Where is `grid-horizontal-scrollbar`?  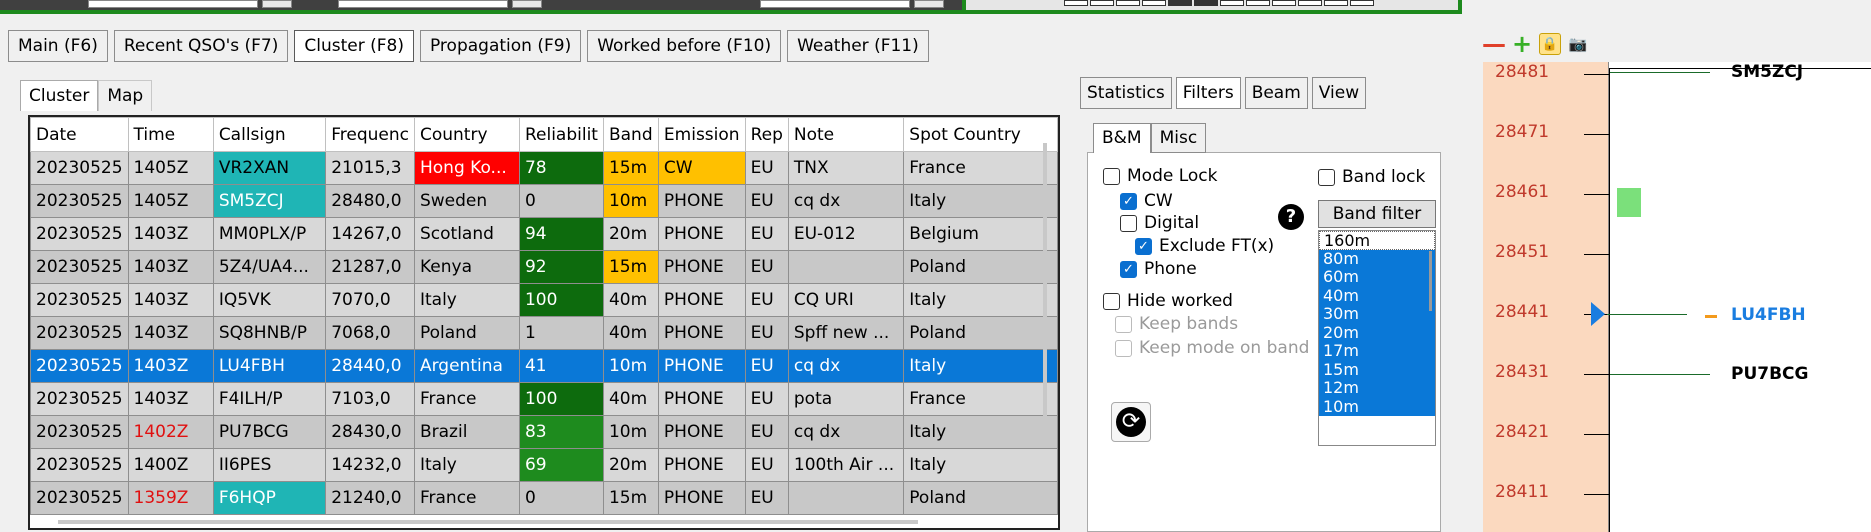
grid-horizontal-scrollbar is located at coordinates (488, 522).